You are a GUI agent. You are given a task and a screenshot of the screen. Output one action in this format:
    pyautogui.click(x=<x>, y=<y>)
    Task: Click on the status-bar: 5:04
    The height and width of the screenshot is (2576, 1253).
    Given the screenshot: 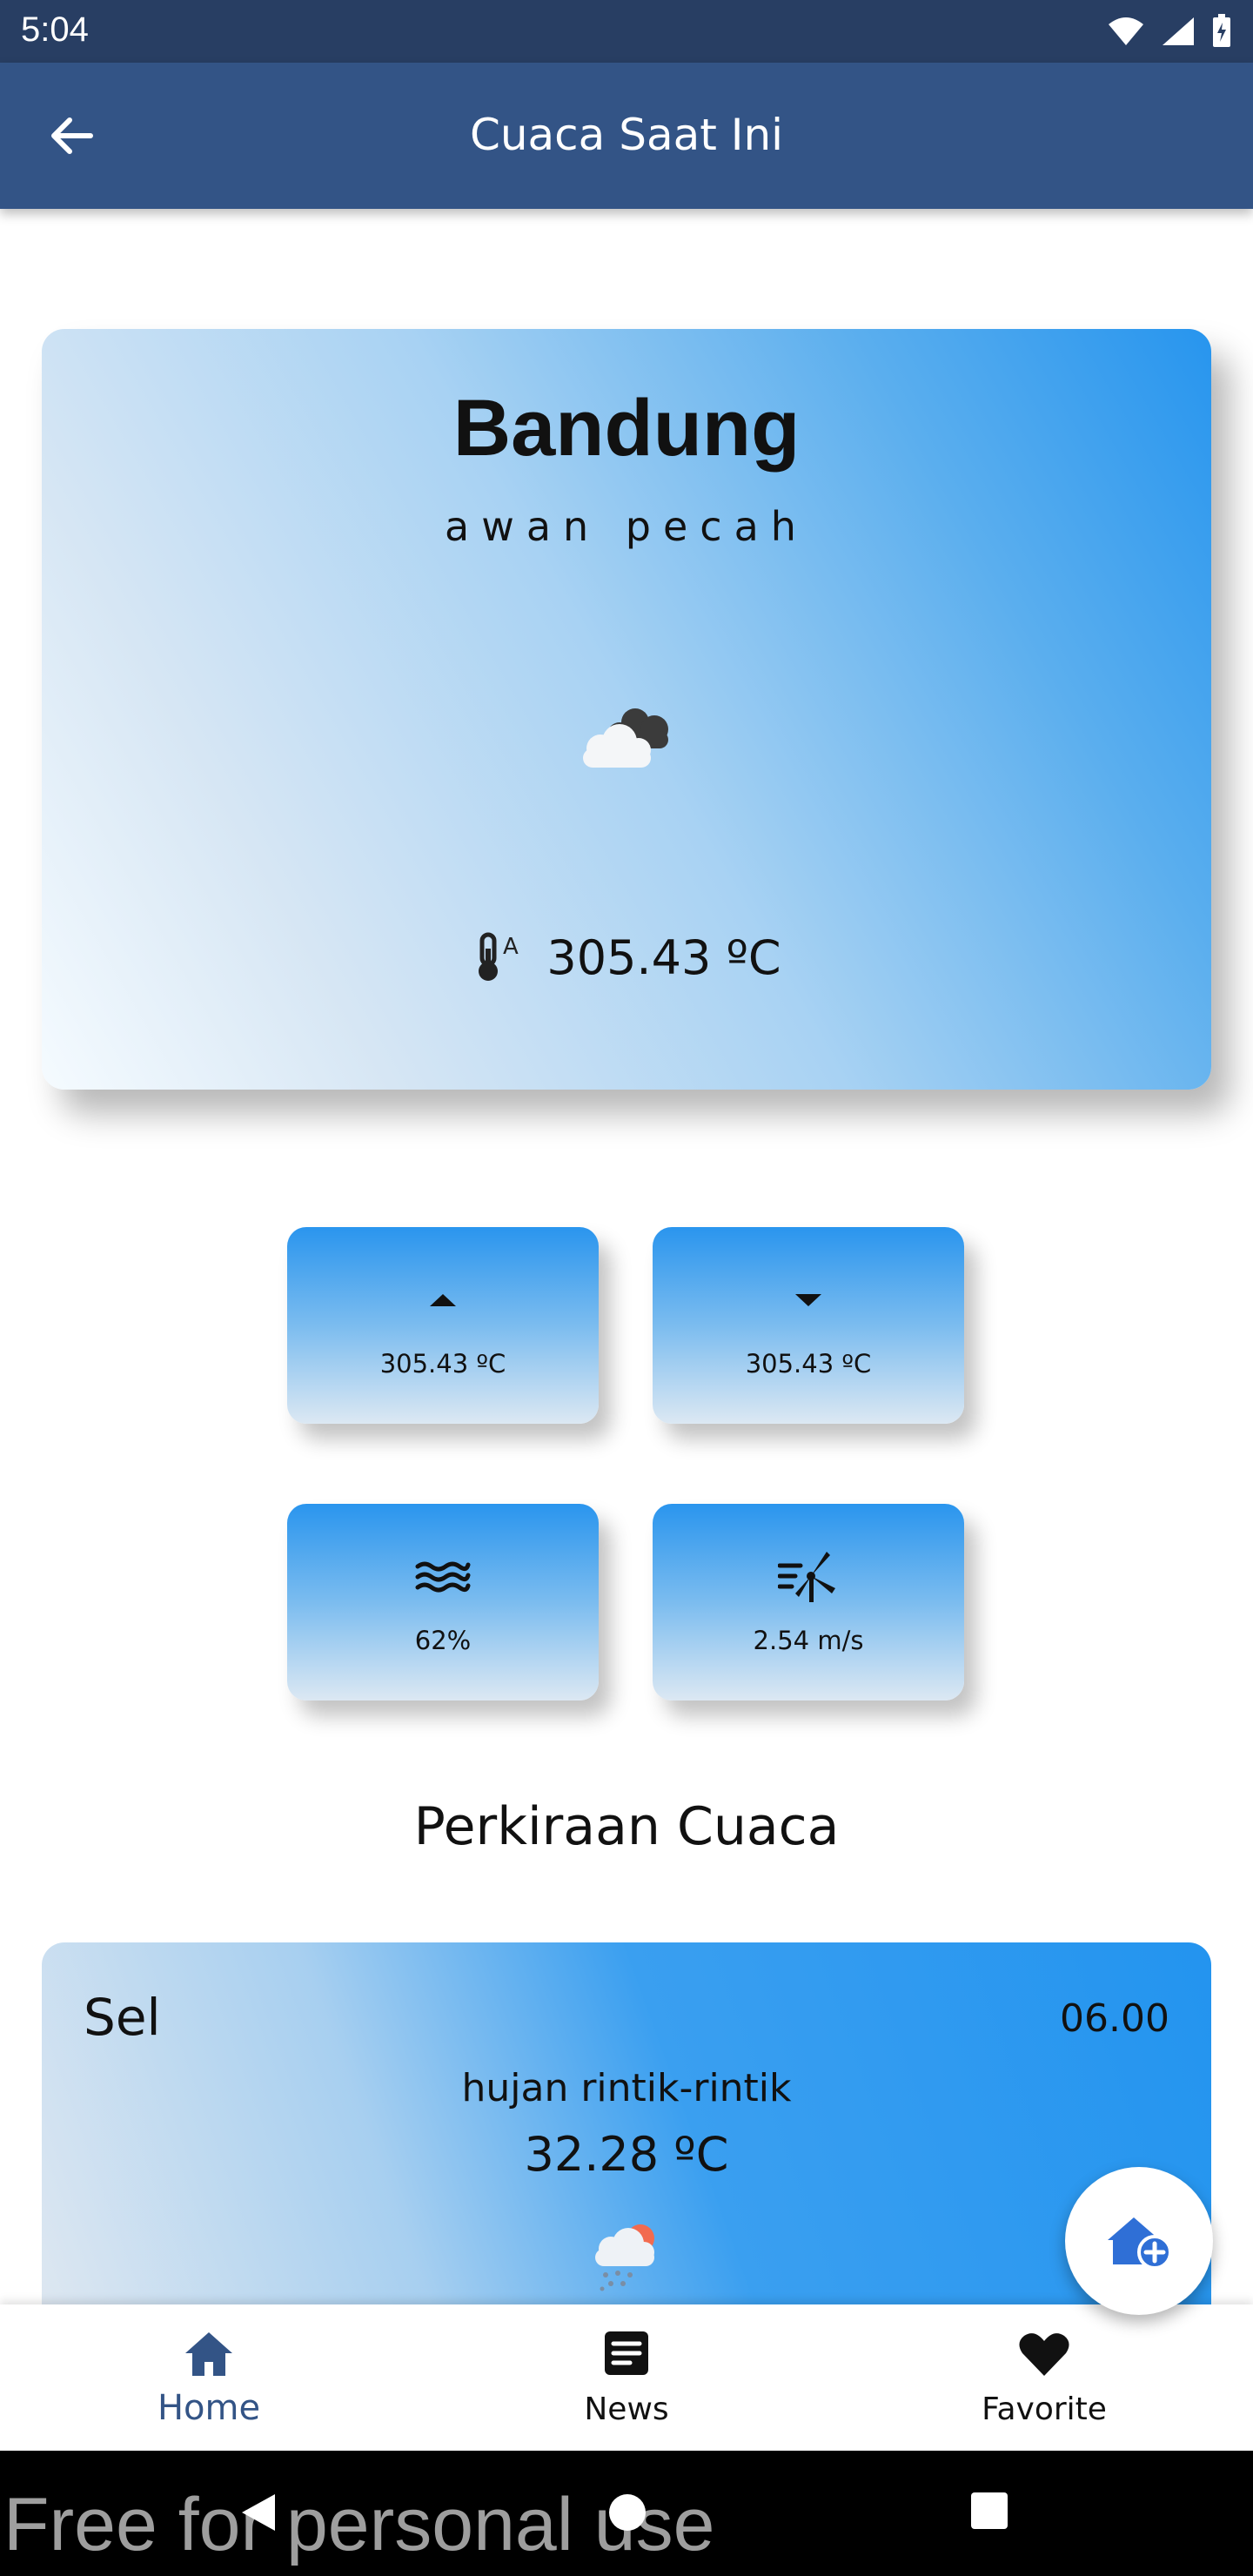 What is the action you would take?
    pyautogui.click(x=626, y=32)
    